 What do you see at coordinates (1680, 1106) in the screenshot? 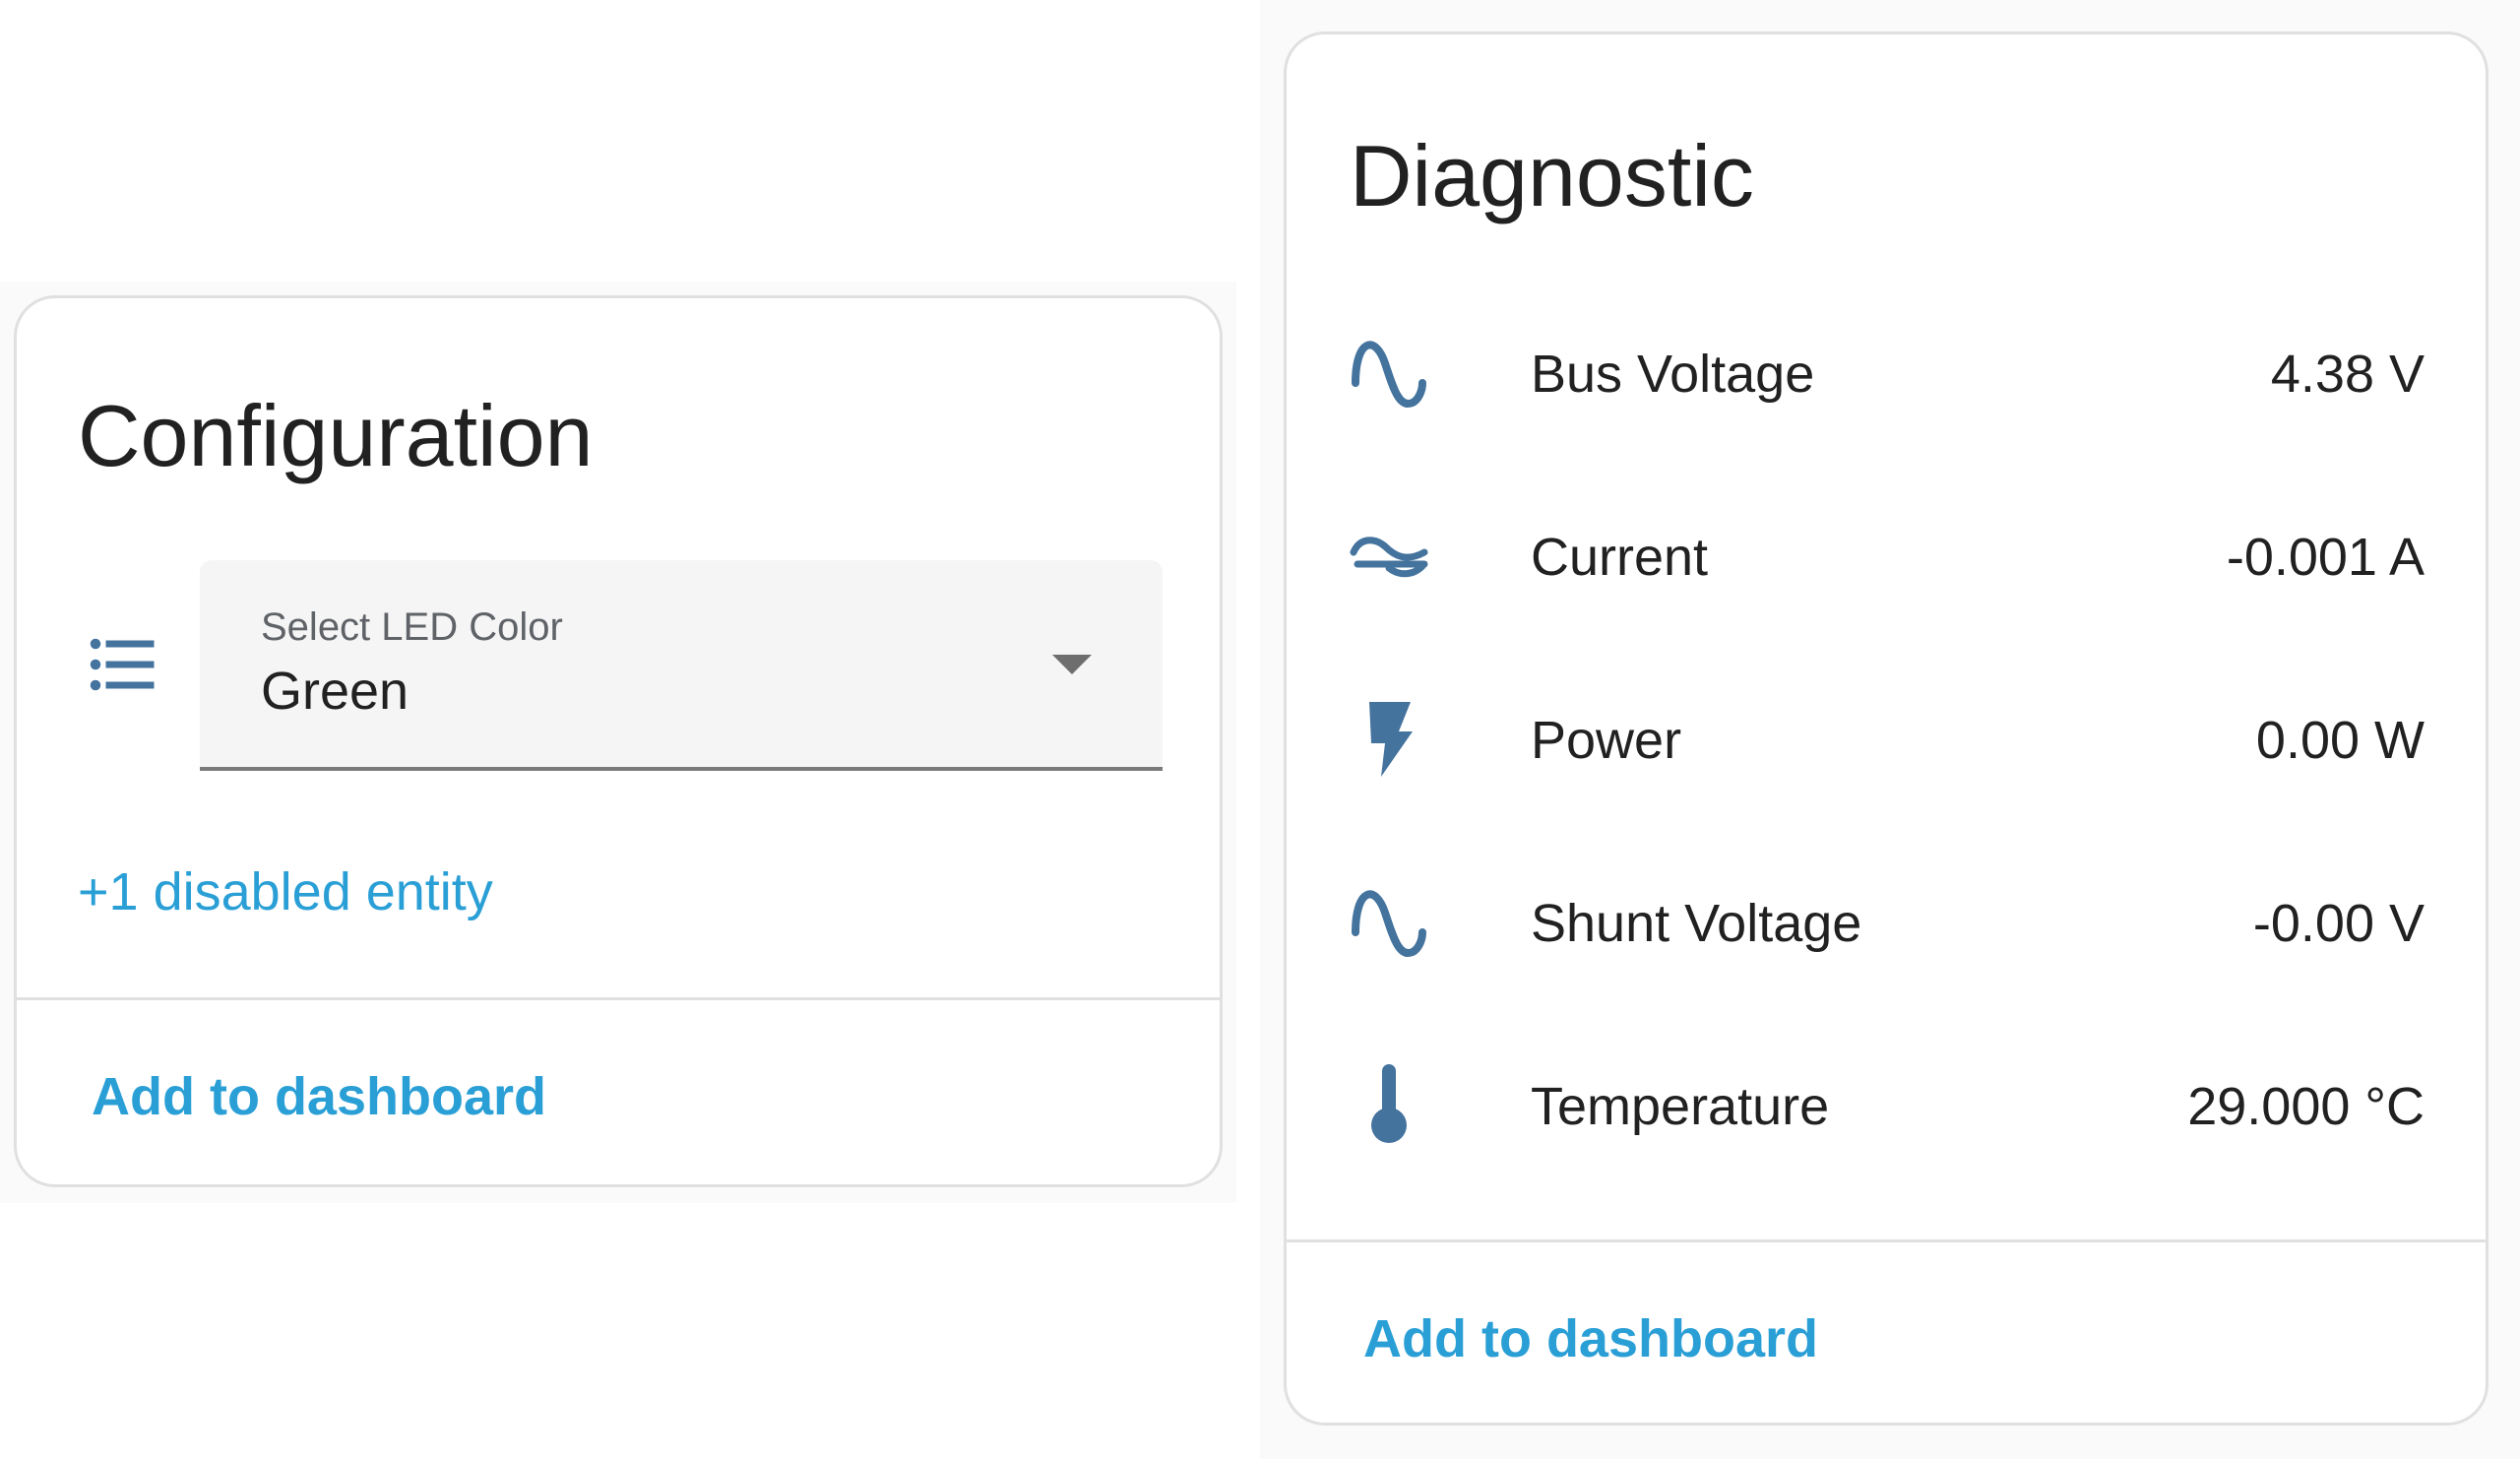
I see `diagnostic-row-name: Temperature` at bounding box center [1680, 1106].